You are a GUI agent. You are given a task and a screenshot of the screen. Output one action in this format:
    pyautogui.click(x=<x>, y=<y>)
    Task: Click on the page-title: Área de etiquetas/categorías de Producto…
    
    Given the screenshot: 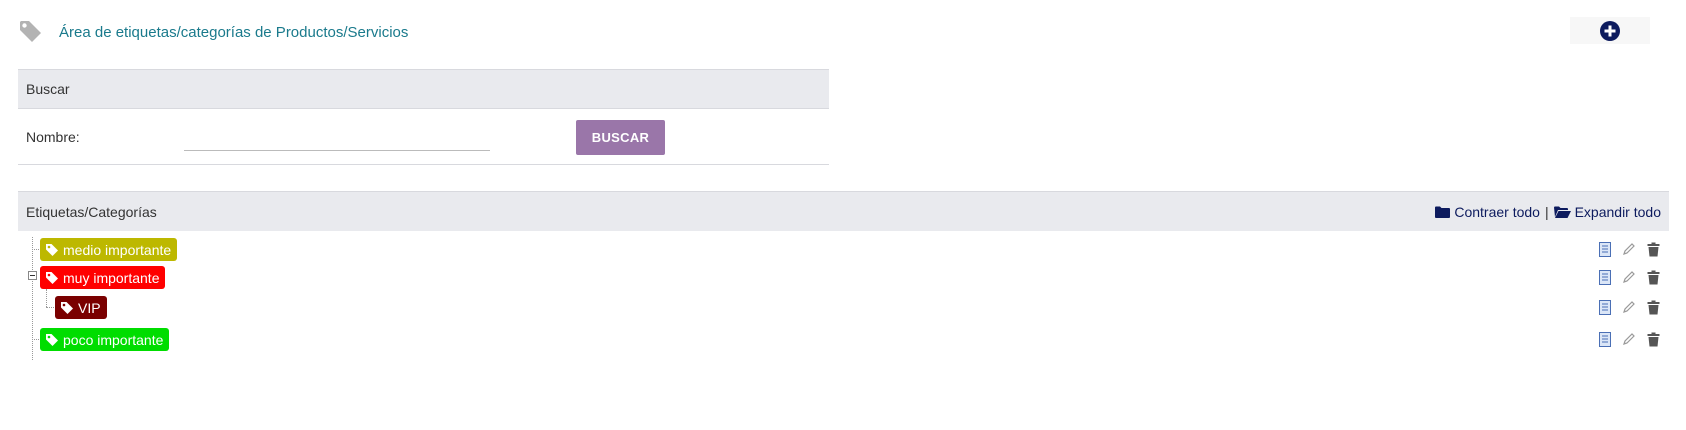 What is the action you would take?
    pyautogui.click(x=234, y=32)
    